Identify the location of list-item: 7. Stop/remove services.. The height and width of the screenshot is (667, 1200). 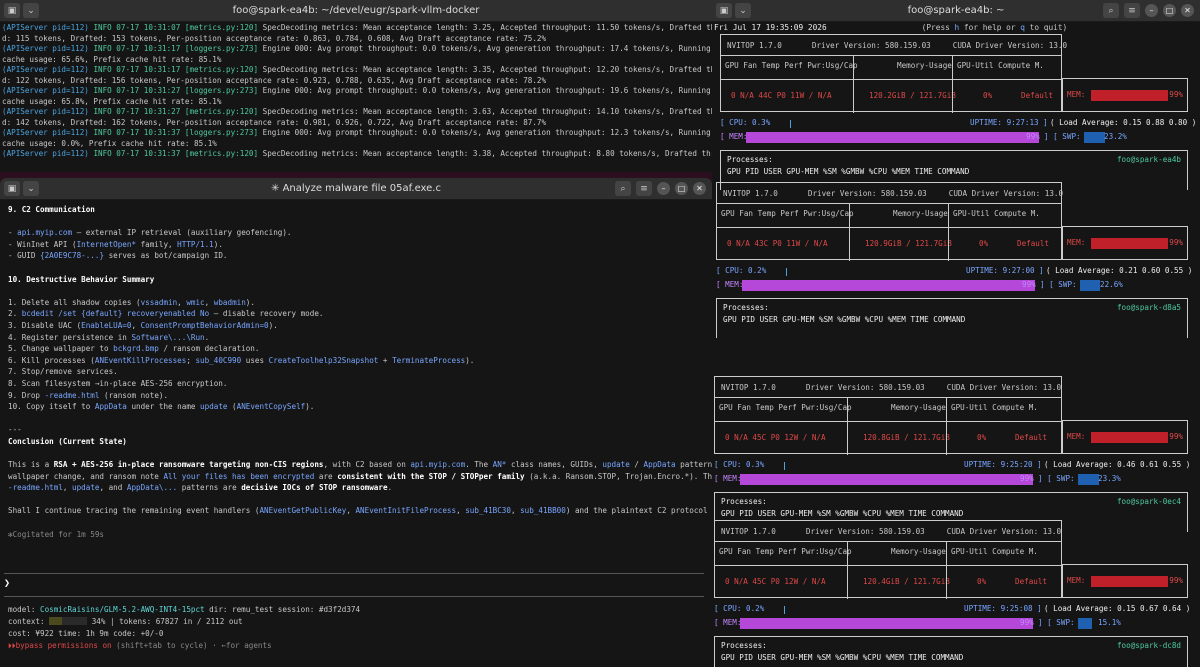
(63, 372).